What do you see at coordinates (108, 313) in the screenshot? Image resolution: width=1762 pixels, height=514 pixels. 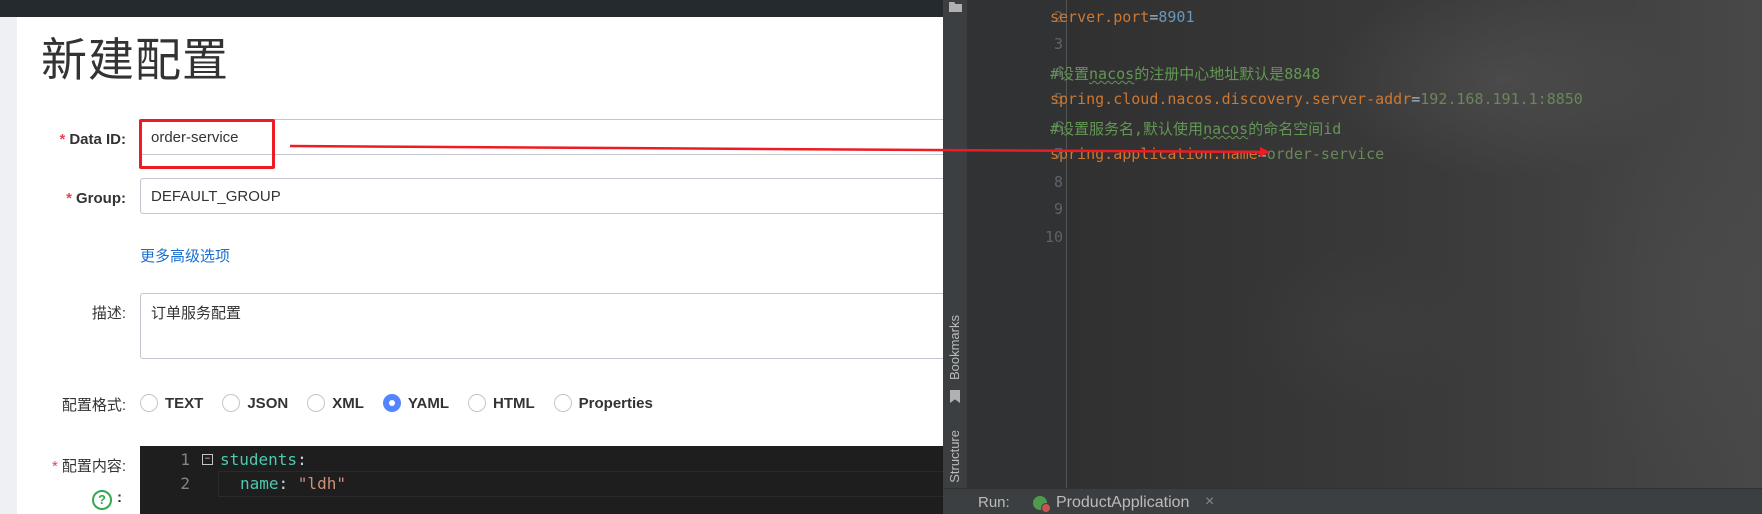 I see `description-label: 描述:` at bounding box center [108, 313].